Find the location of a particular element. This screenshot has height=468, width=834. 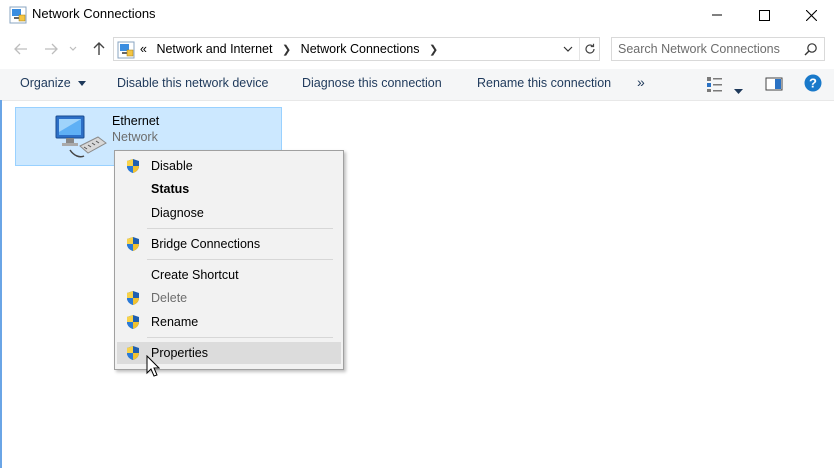

network-location-icon is located at coordinates (126, 50).